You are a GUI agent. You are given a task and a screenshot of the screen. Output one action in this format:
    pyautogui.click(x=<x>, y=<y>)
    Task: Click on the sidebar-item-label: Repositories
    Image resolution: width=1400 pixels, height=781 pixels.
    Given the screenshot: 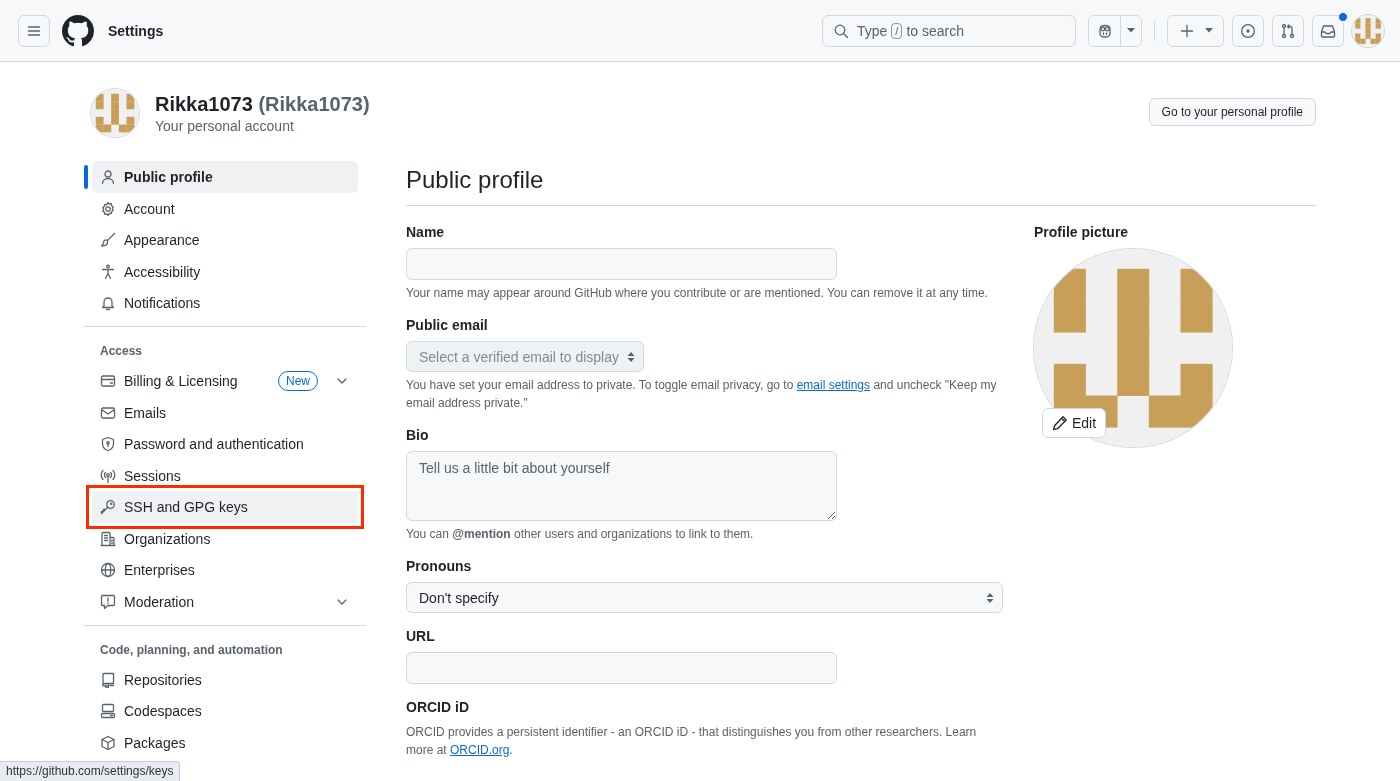 What is the action you would take?
    pyautogui.click(x=163, y=679)
    